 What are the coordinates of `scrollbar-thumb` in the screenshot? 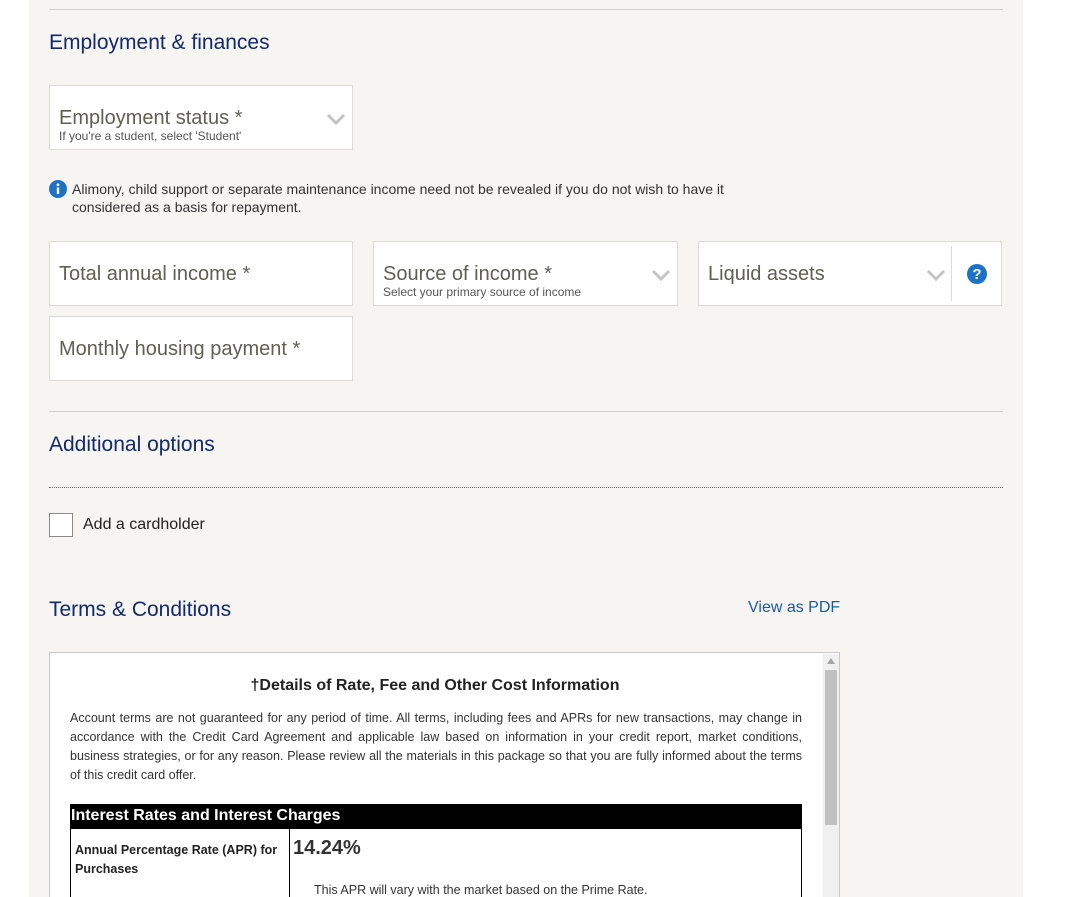 It's located at (831, 747).